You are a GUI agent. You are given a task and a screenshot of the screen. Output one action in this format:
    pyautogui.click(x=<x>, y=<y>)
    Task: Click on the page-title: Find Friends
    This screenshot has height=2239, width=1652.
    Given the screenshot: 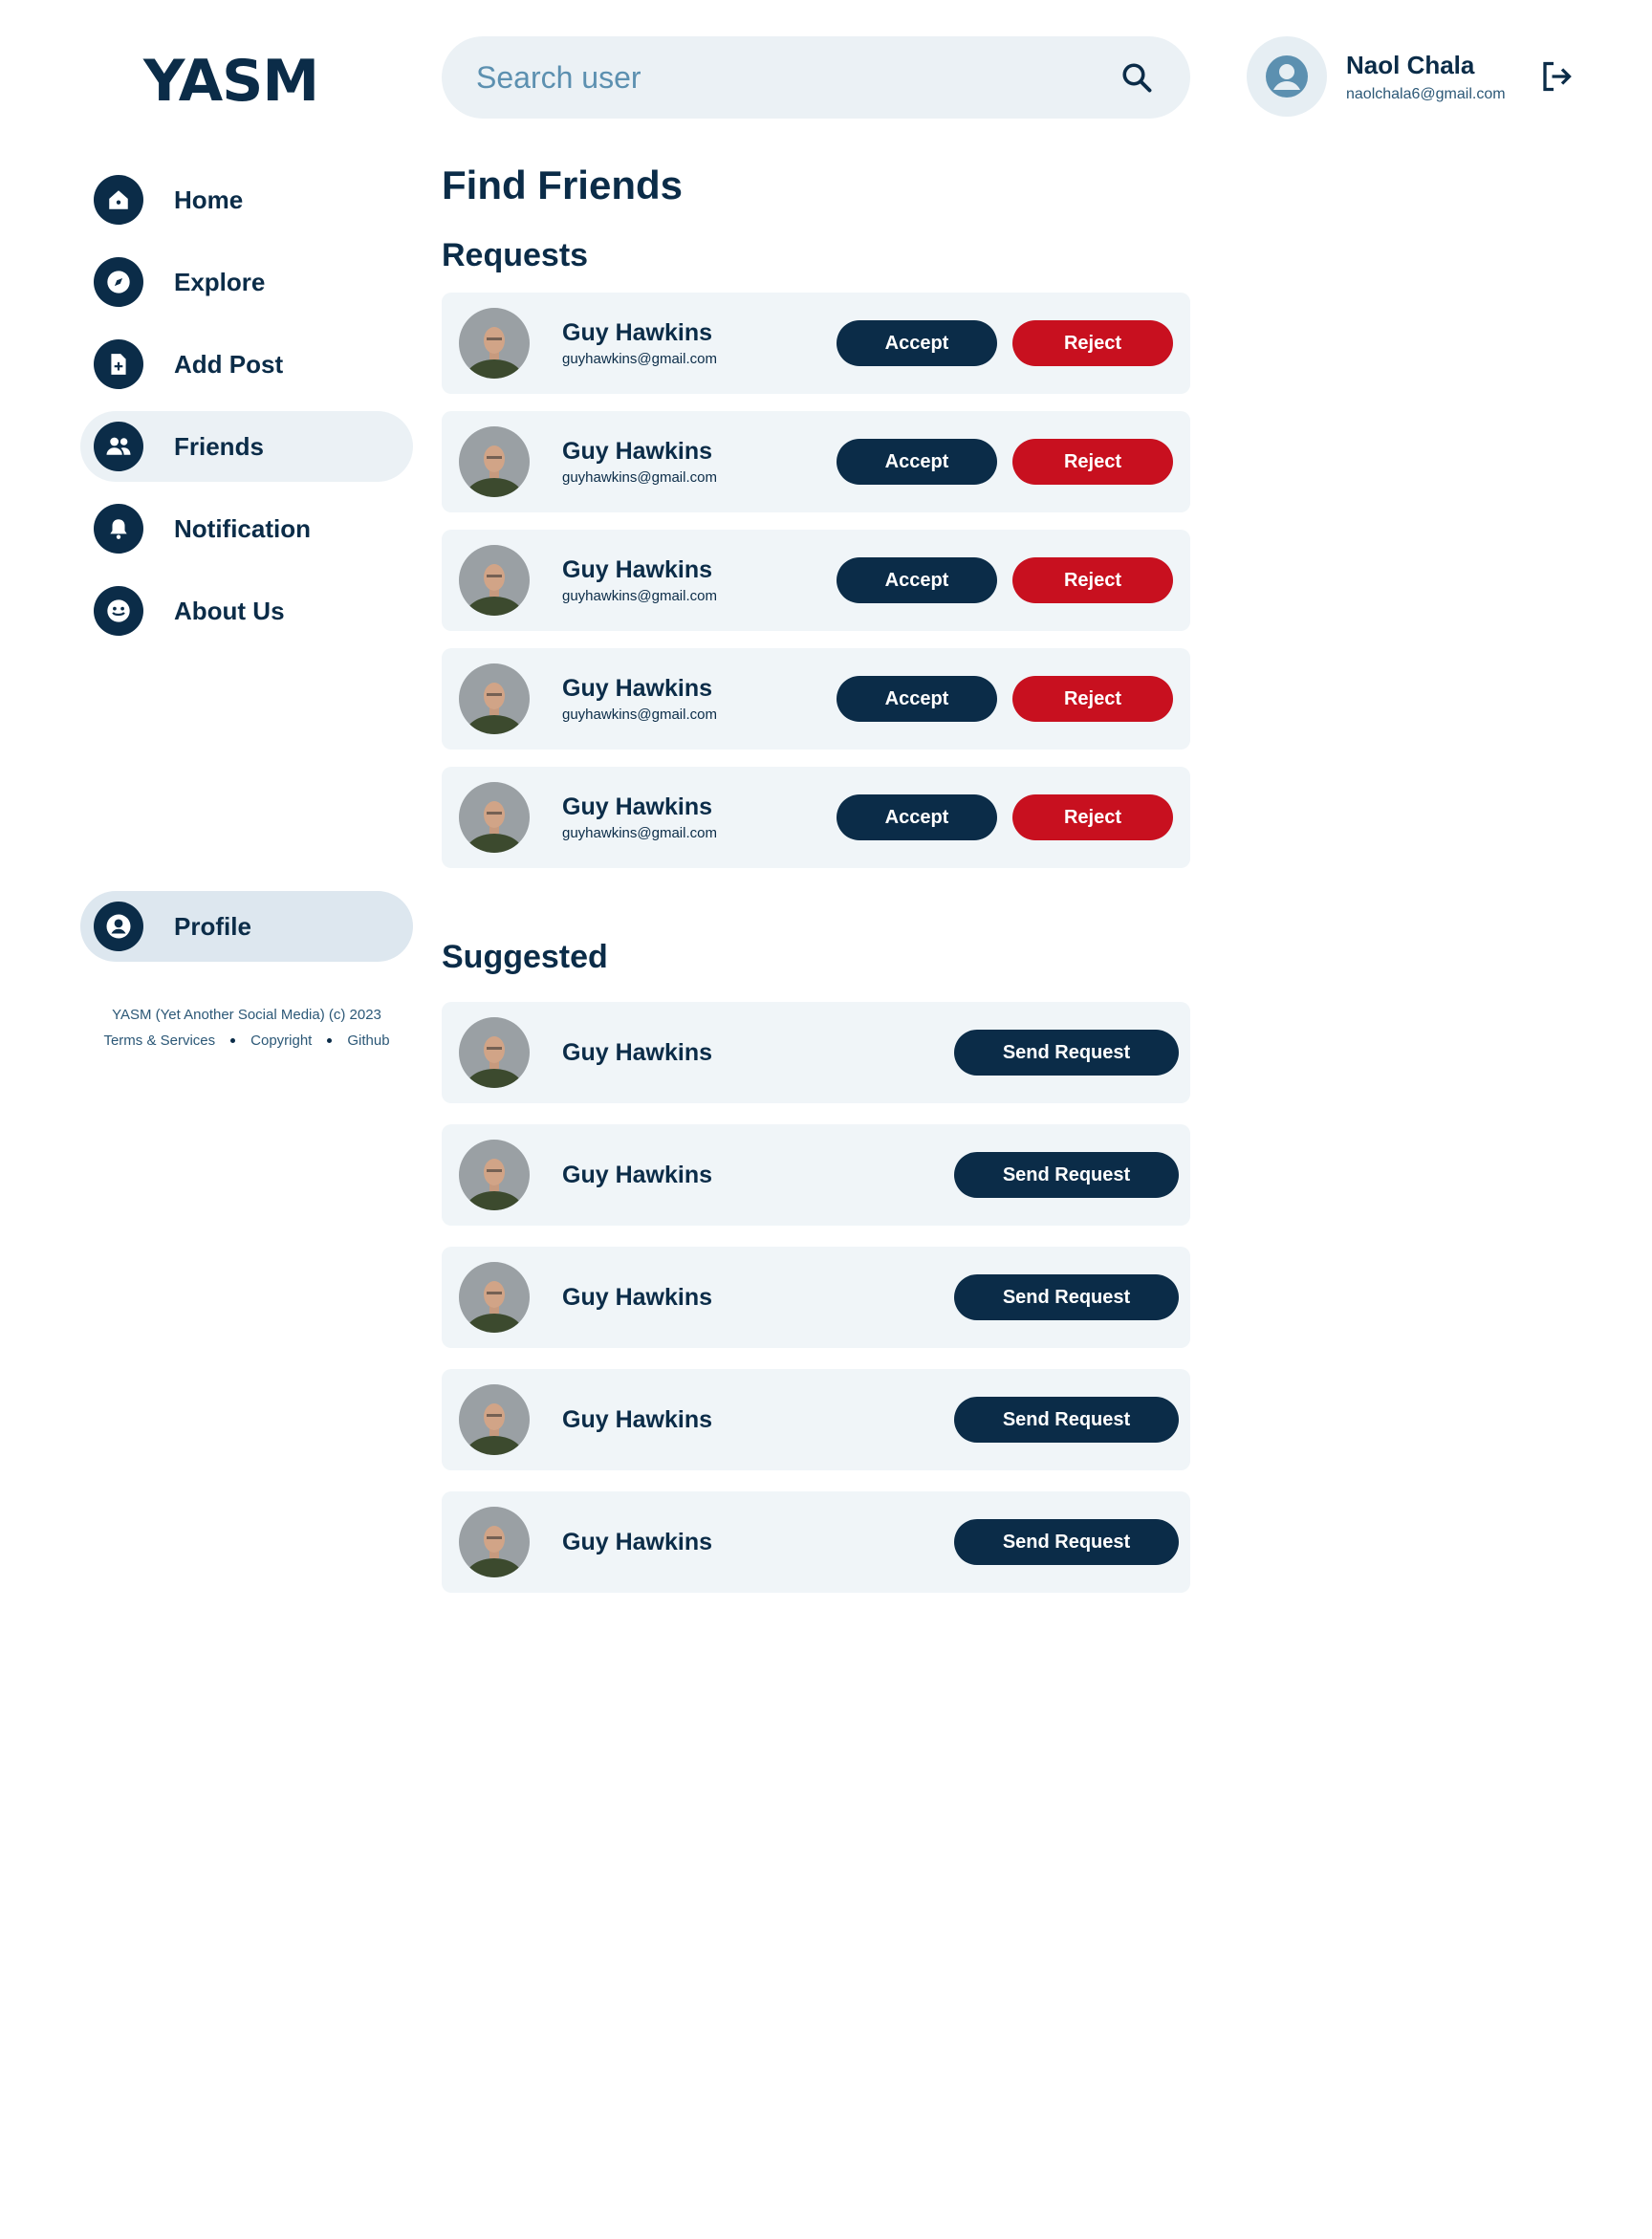 What is the action you would take?
    pyautogui.click(x=562, y=185)
    